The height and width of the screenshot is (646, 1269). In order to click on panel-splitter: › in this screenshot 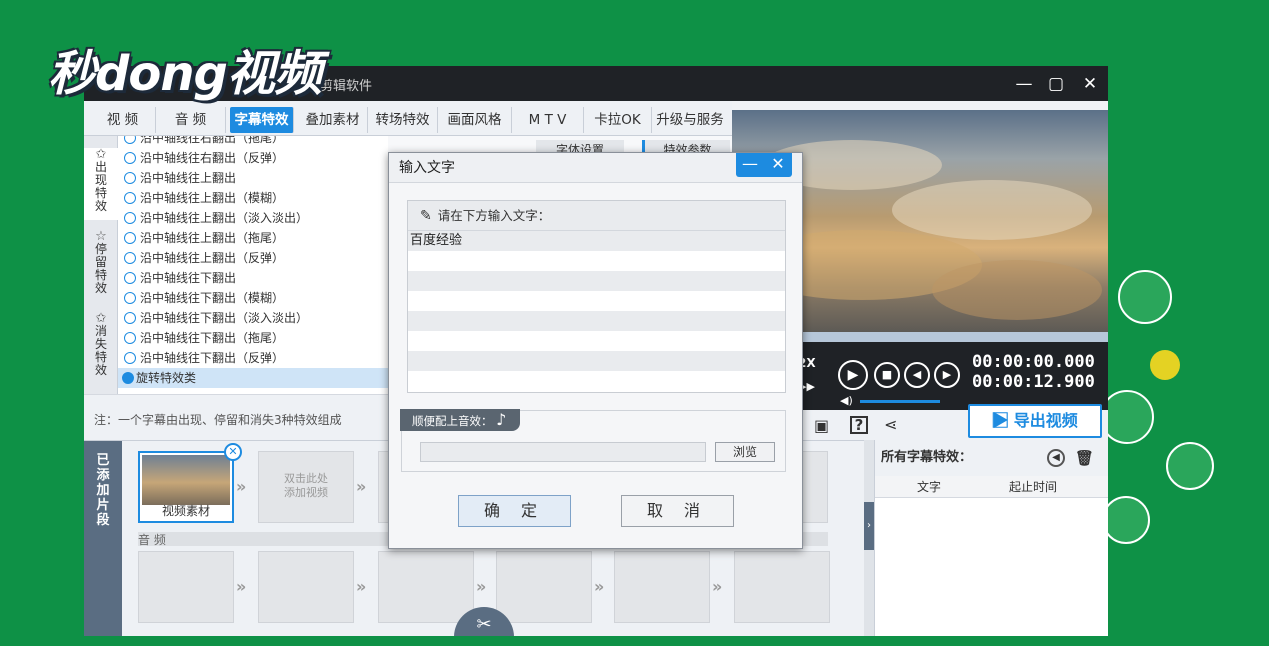, I will do `click(869, 538)`.